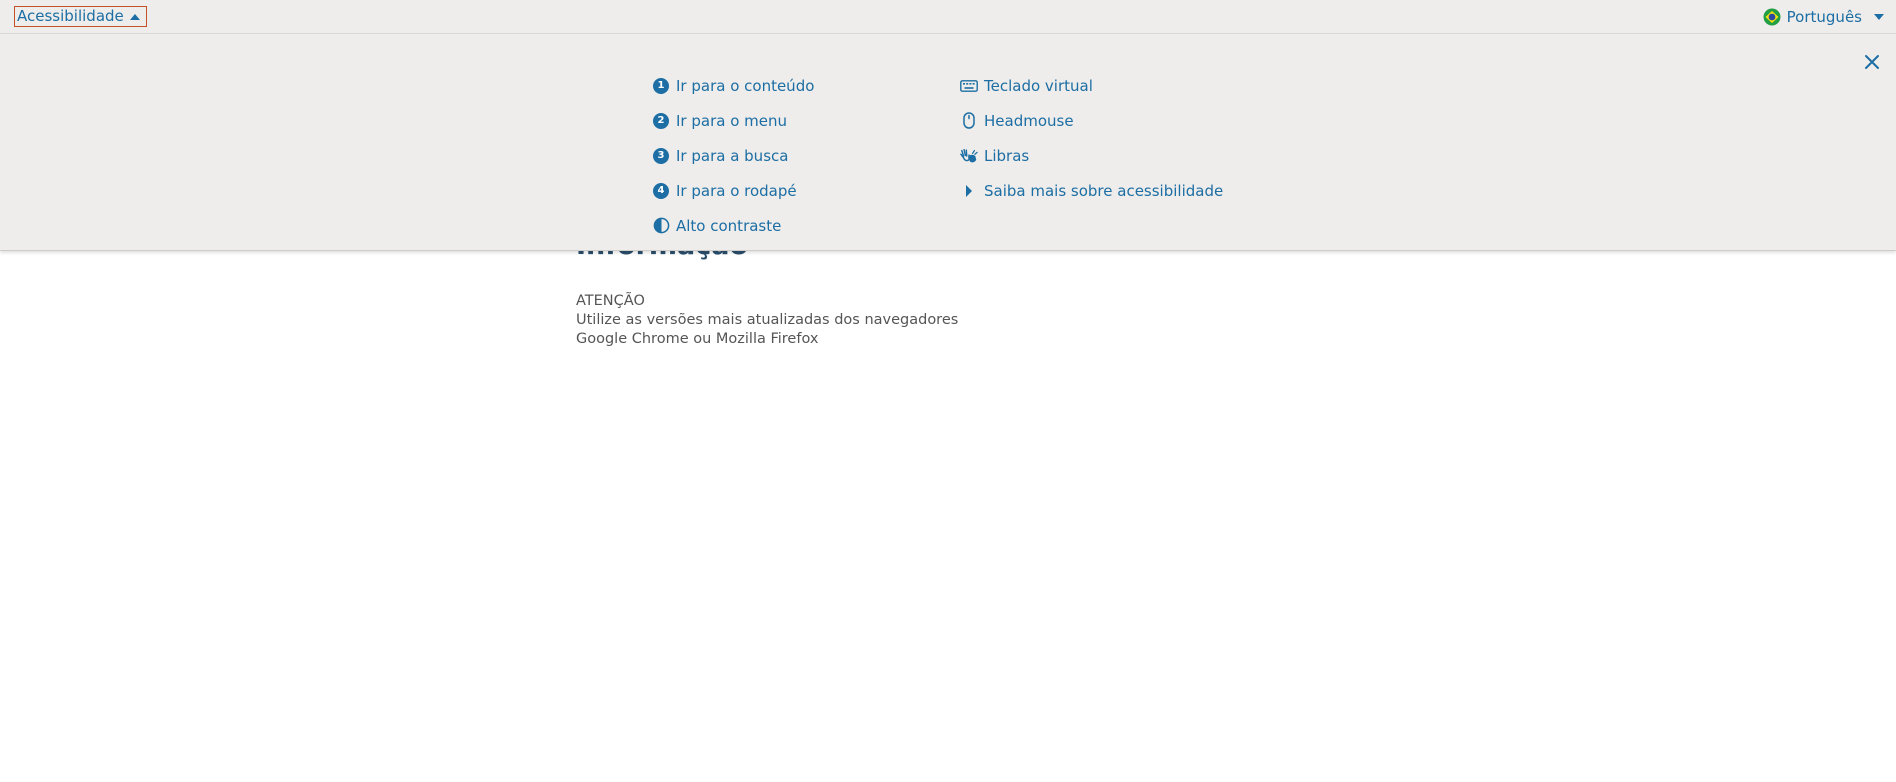 This screenshot has height=782, width=1896. What do you see at coordinates (969, 86) in the screenshot?
I see `keyboard-icon` at bounding box center [969, 86].